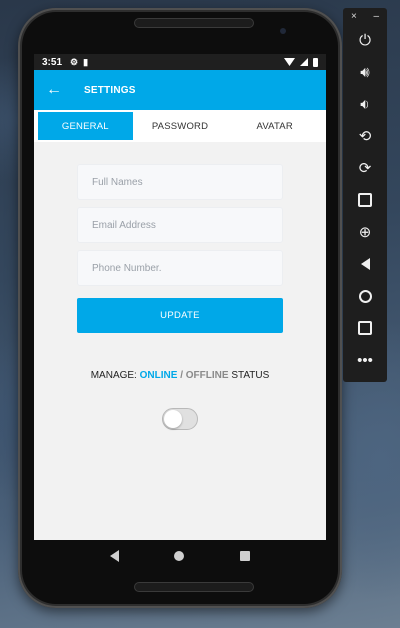 The image size is (400, 628). What do you see at coordinates (304, 62) in the screenshot?
I see `signal-icon` at bounding box center [304, 62].